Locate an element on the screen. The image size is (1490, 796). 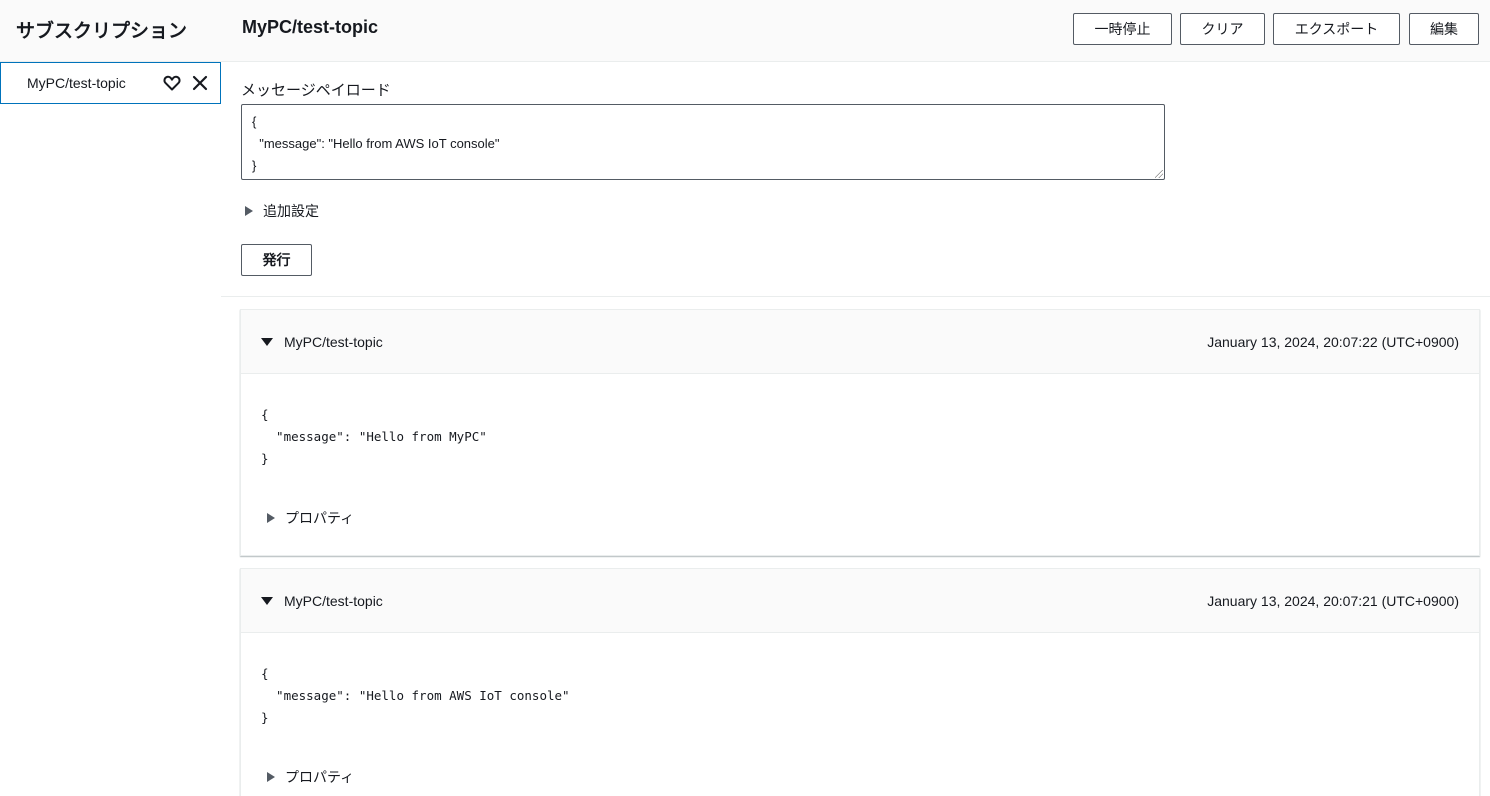
subscription-item: MyPC/test-topic is located at coordinates (110, 83).